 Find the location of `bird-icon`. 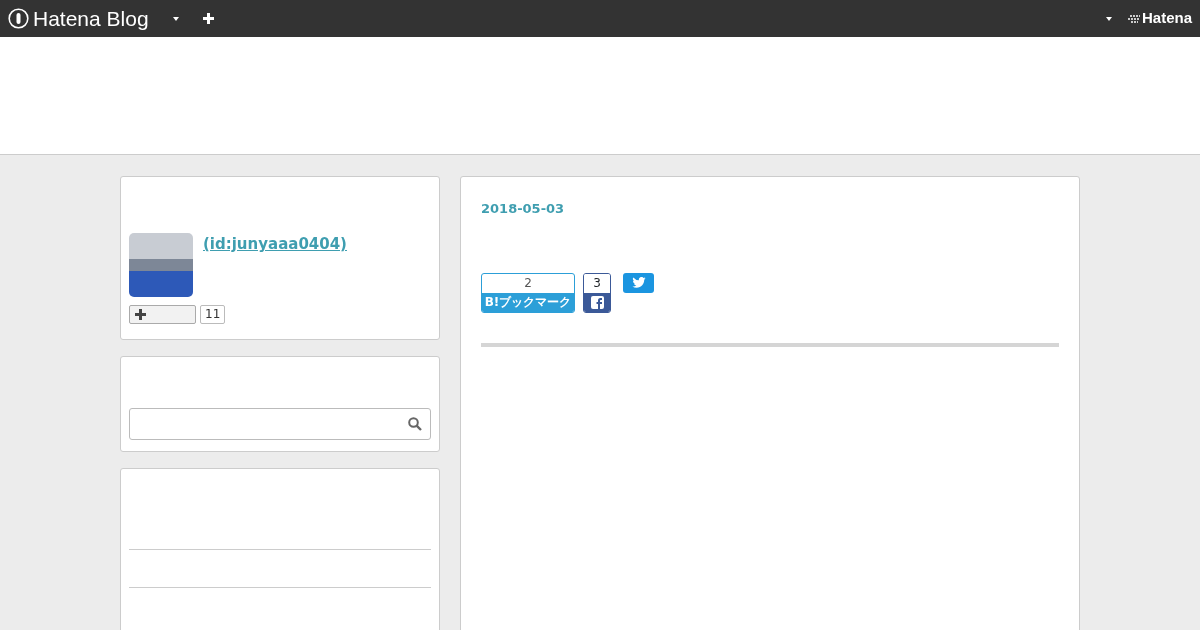

bird-icon is located at coordinates (638, 282).